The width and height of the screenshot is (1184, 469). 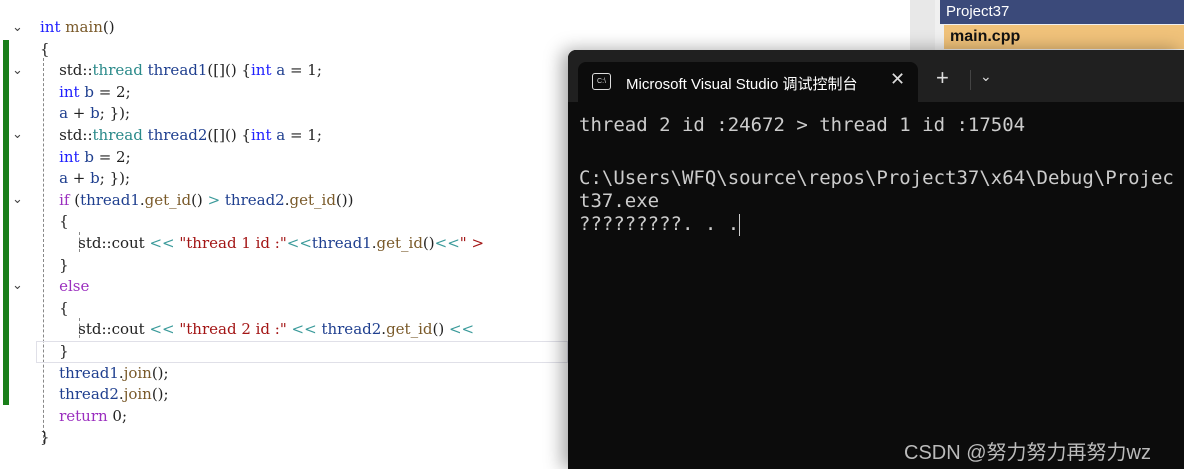 I want to click on code-line: return 0;, so click(x=83, y=417).